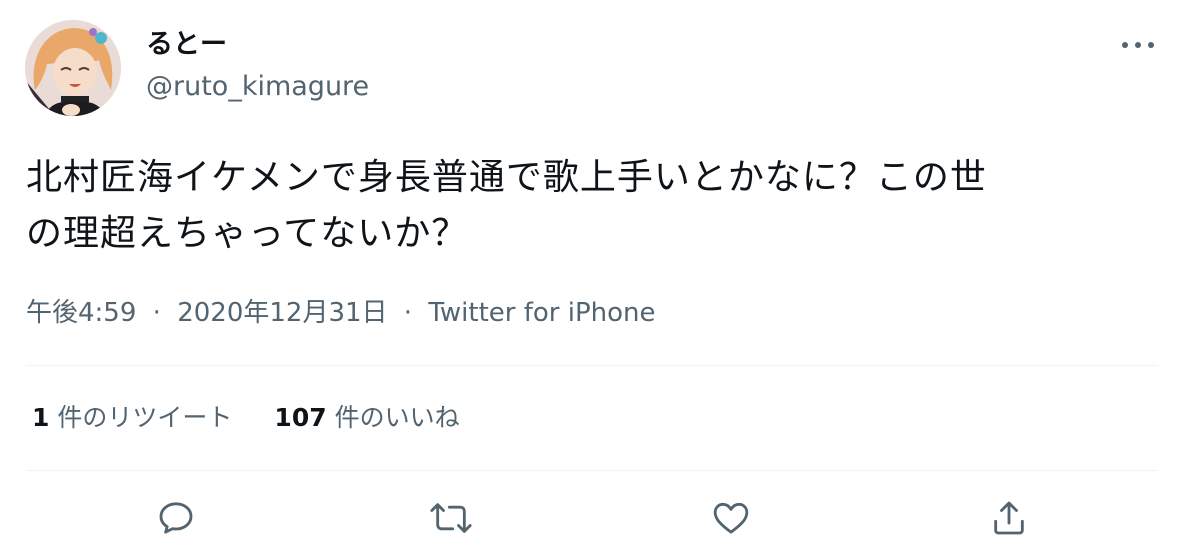 Image resolution: width=1192 pixels, height=560 pixels. Describe the element at coordinates (451, 518) in the screenshot. I see `retweet-icon` at that location.